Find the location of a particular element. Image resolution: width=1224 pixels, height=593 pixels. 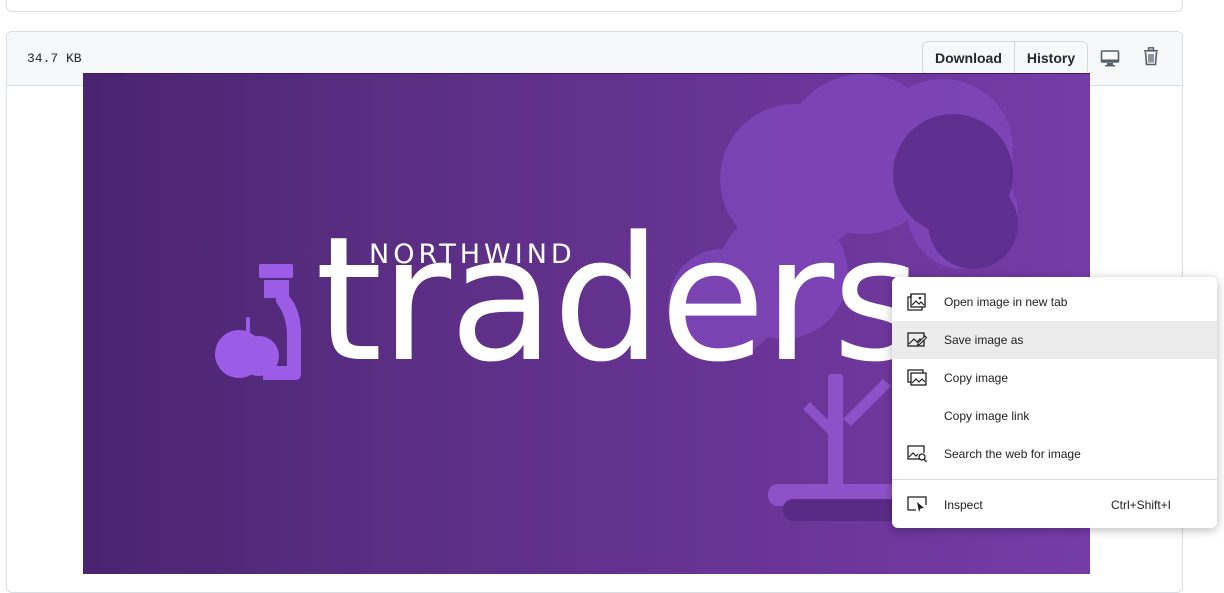

open-image-icon is located at coordinates (916, 302).